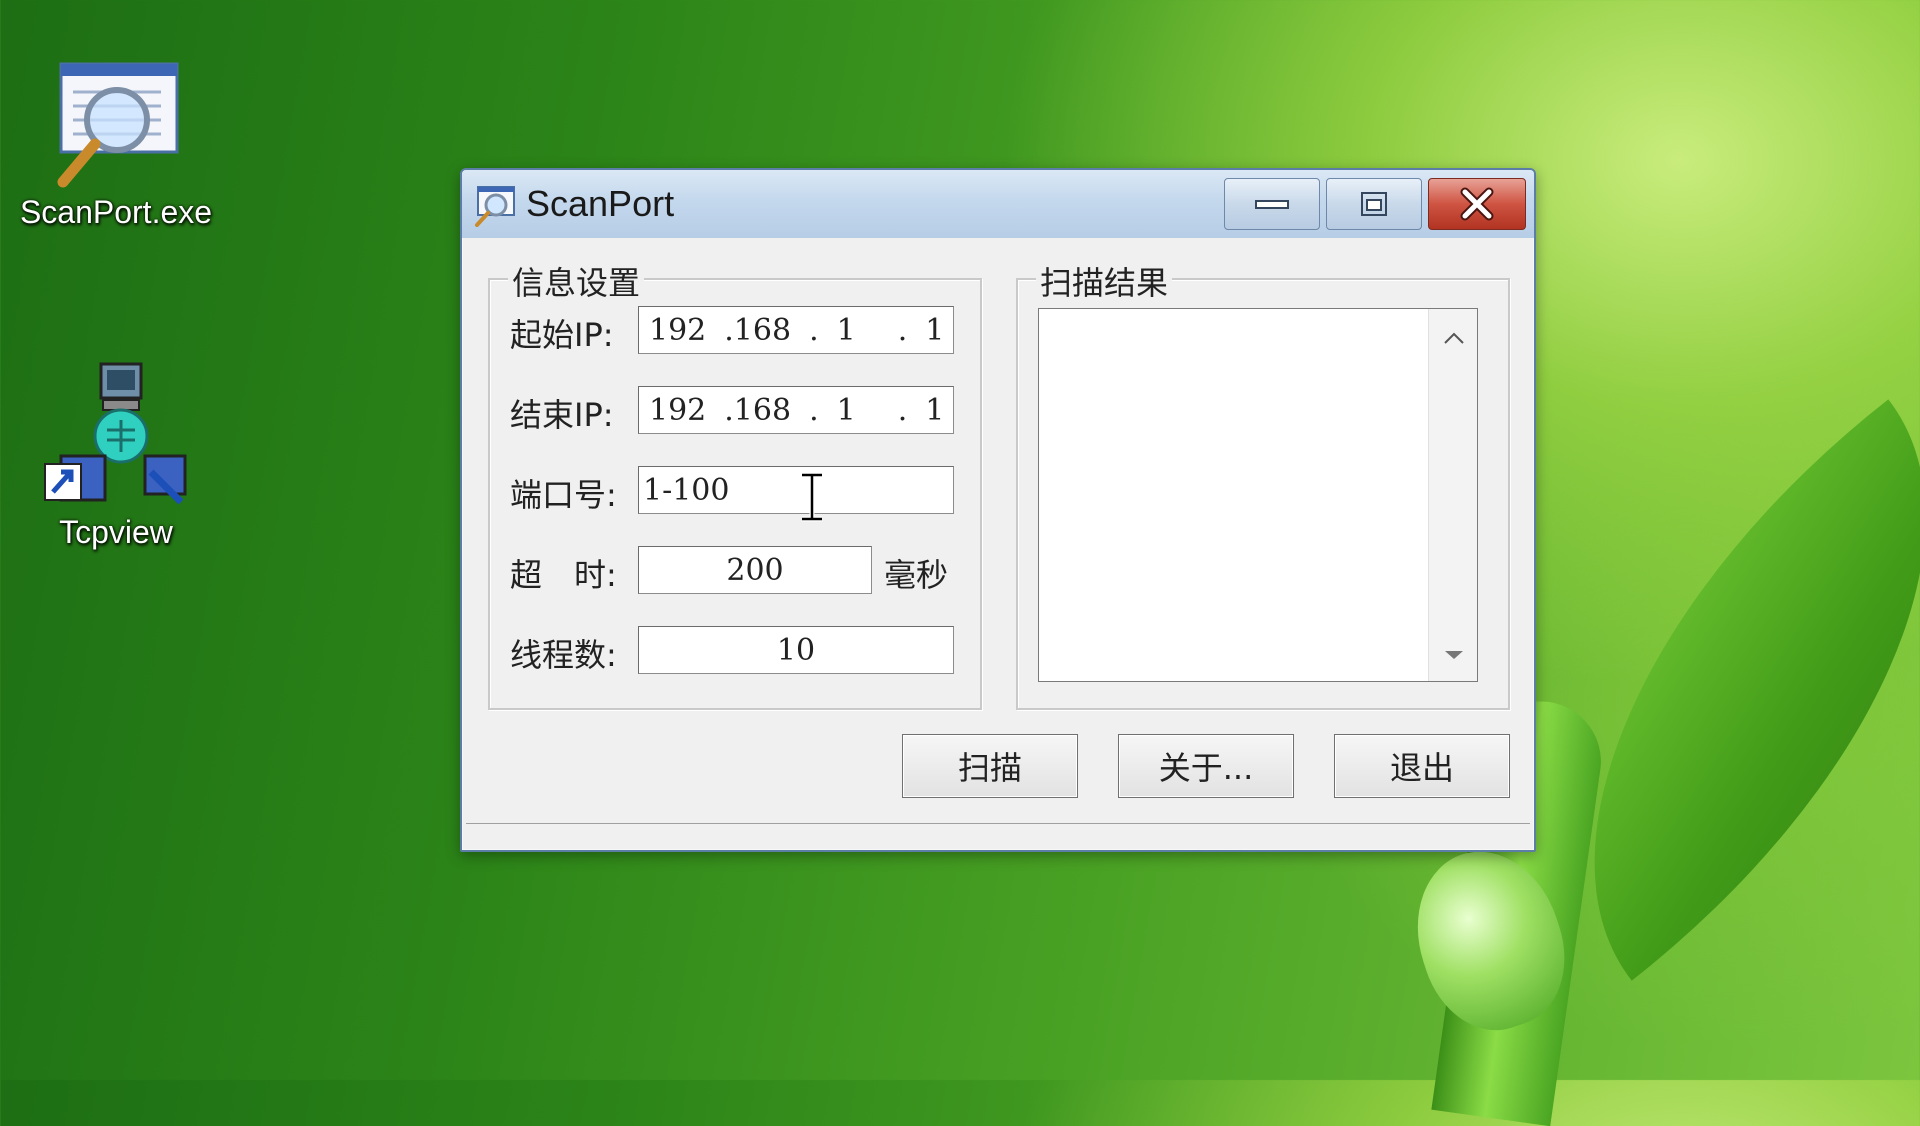 This screenshot has width=1920, height=1126. What do you see at coordinates (1454, 338) in the screenshot?
I see `scroll-up-icon` at bounding box center [1454, 338].